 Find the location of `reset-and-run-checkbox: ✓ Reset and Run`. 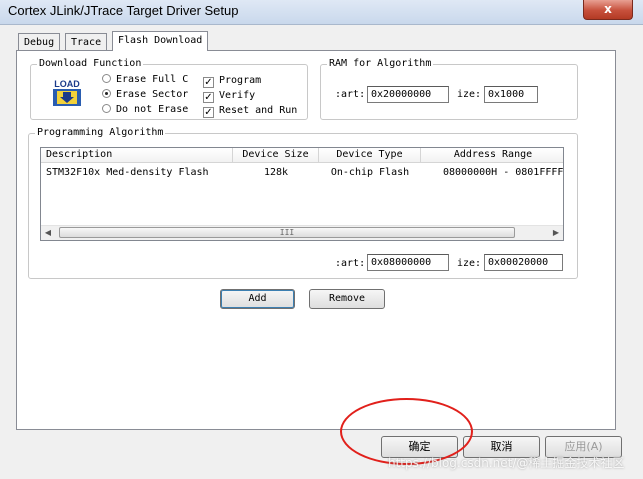

reset-and-run-checkbox: ✓ Reset and Run is located at coordinates (250, 111).